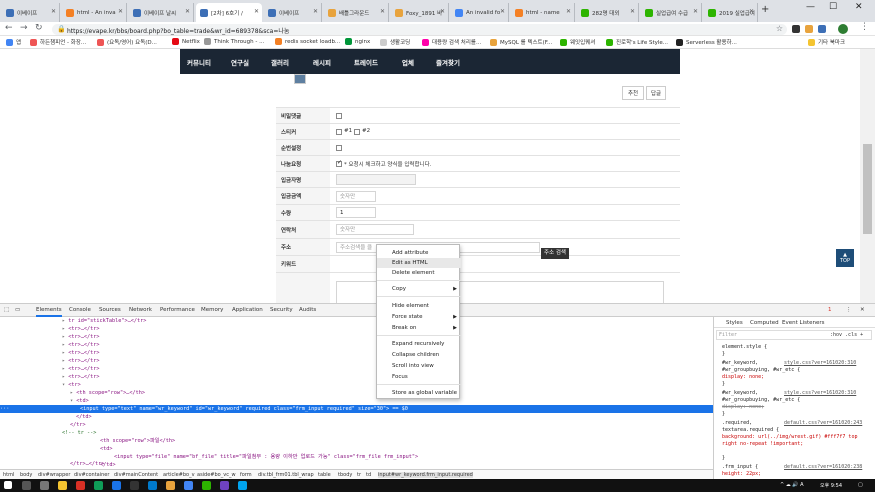  Describe the element at coordinates (480, 12) in the screenshot. I see `browser-tab-7: An invalid fo ✕` at that location.